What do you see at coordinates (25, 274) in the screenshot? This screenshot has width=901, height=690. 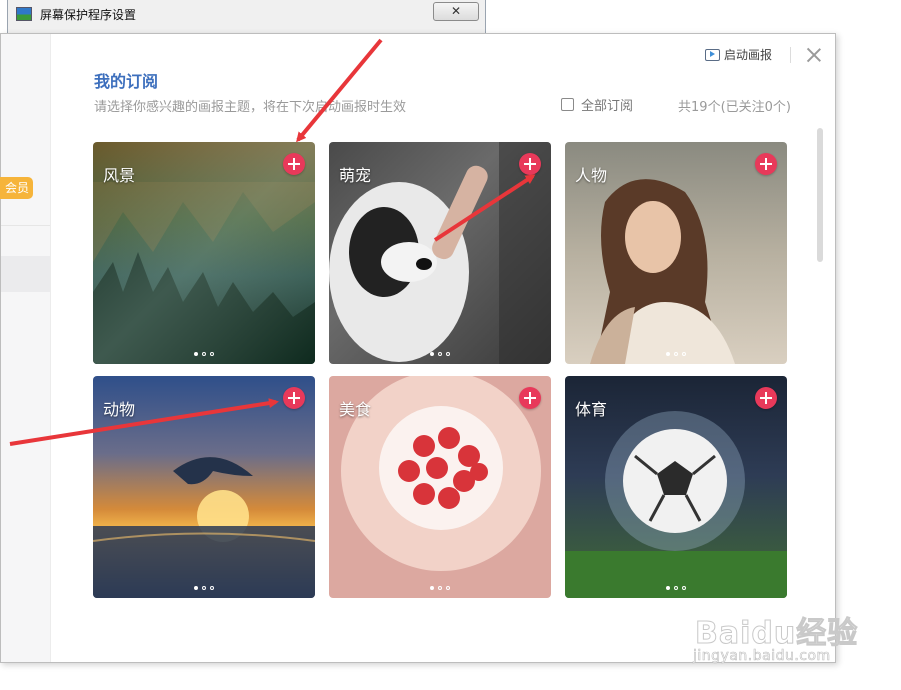 I see `sidebar-item-selected` at bounding box center [25, 274].